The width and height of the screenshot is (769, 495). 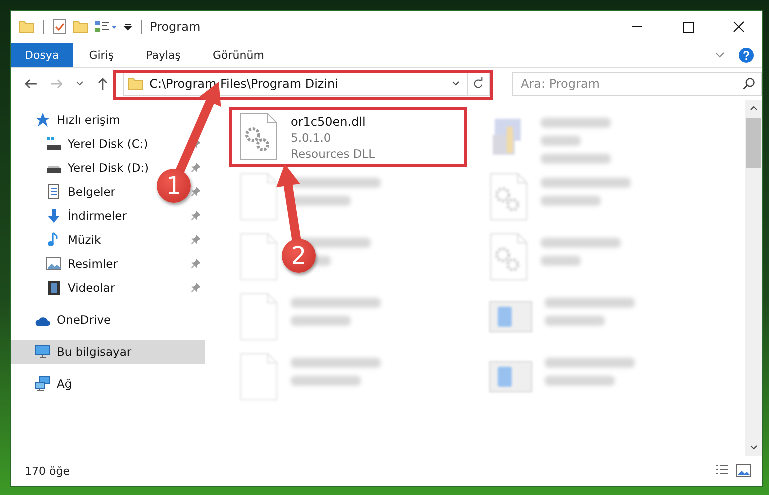 I want to click on download-icon, so click(x=54, y=216).